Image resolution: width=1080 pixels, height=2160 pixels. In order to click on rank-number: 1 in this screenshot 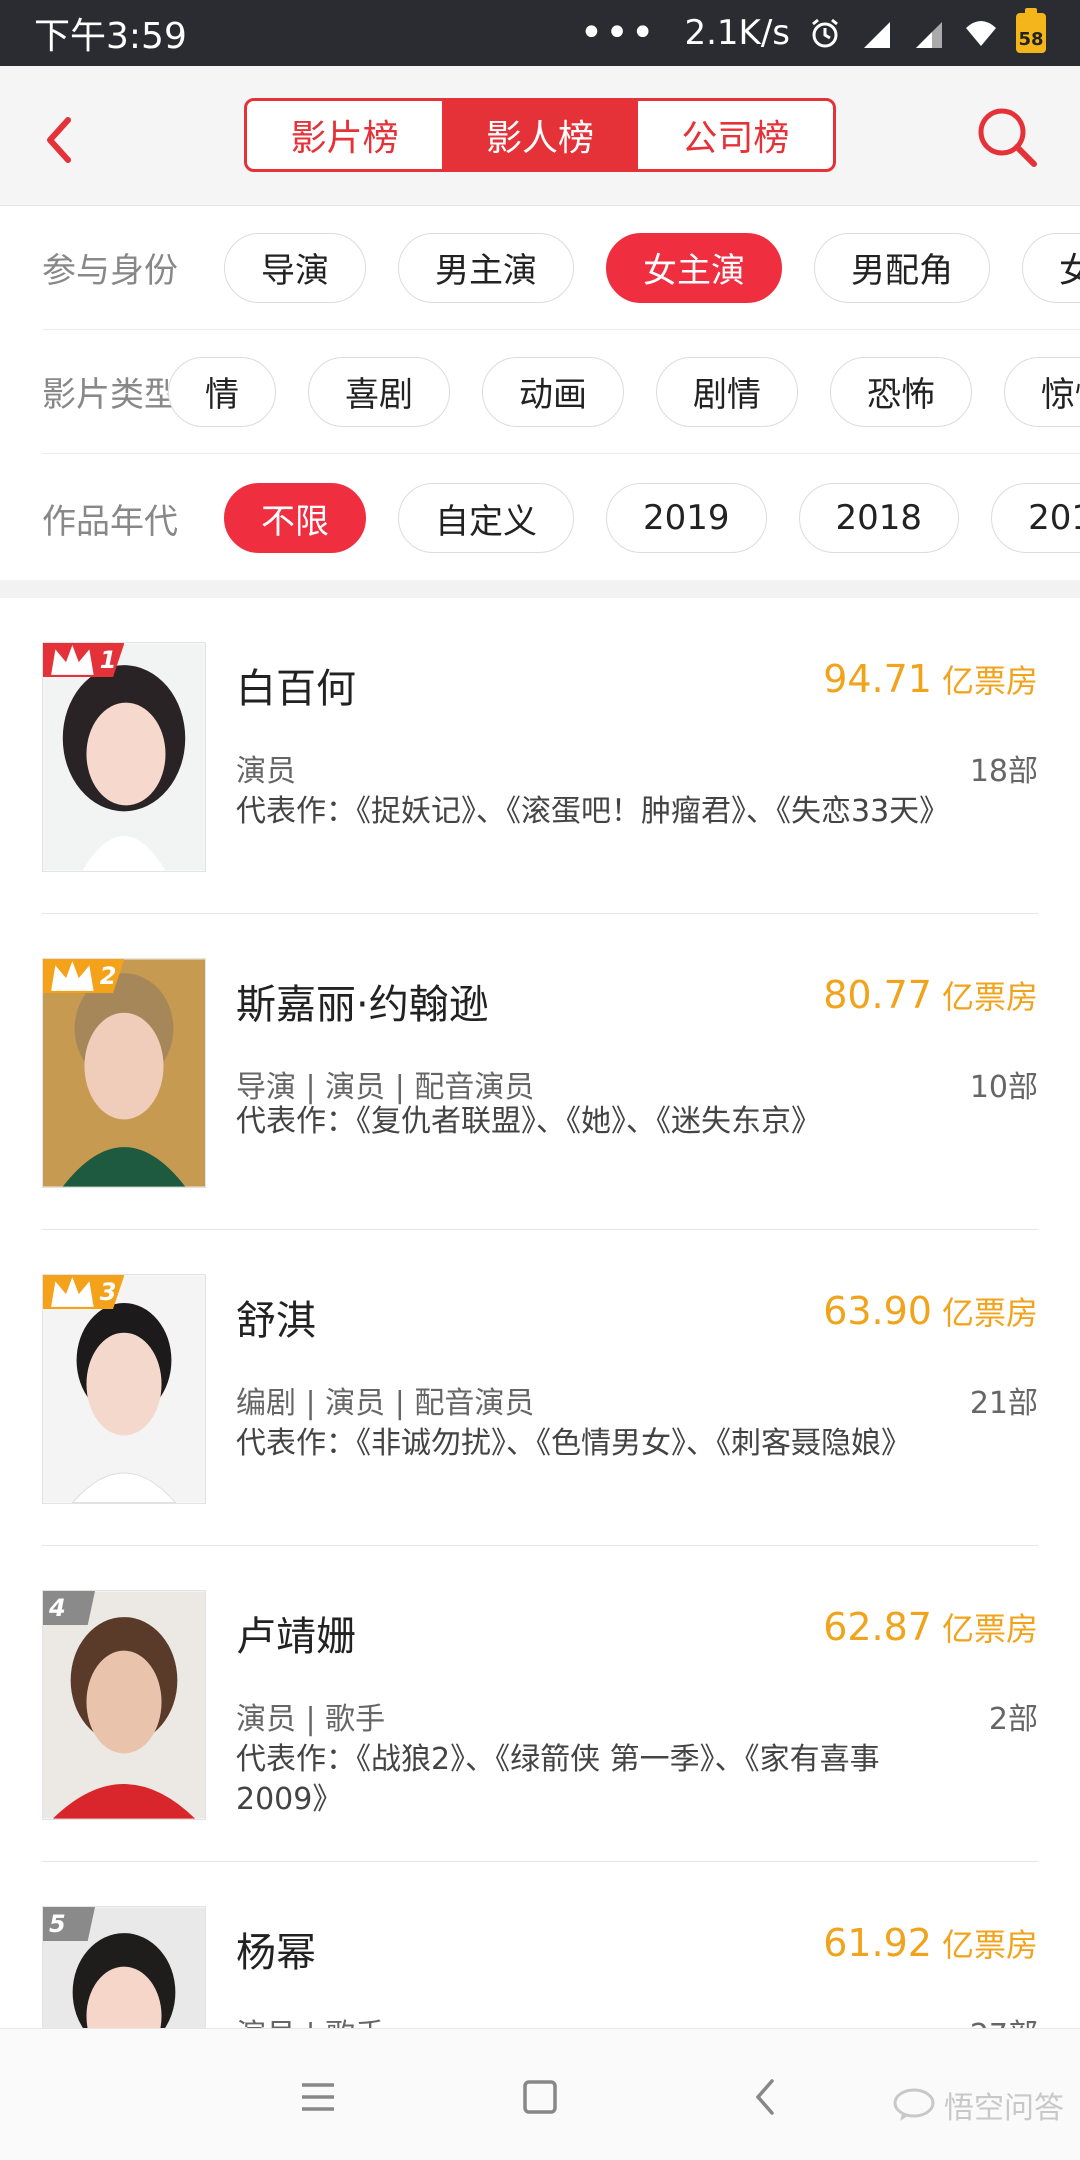, I will do `click(108, 660)`.